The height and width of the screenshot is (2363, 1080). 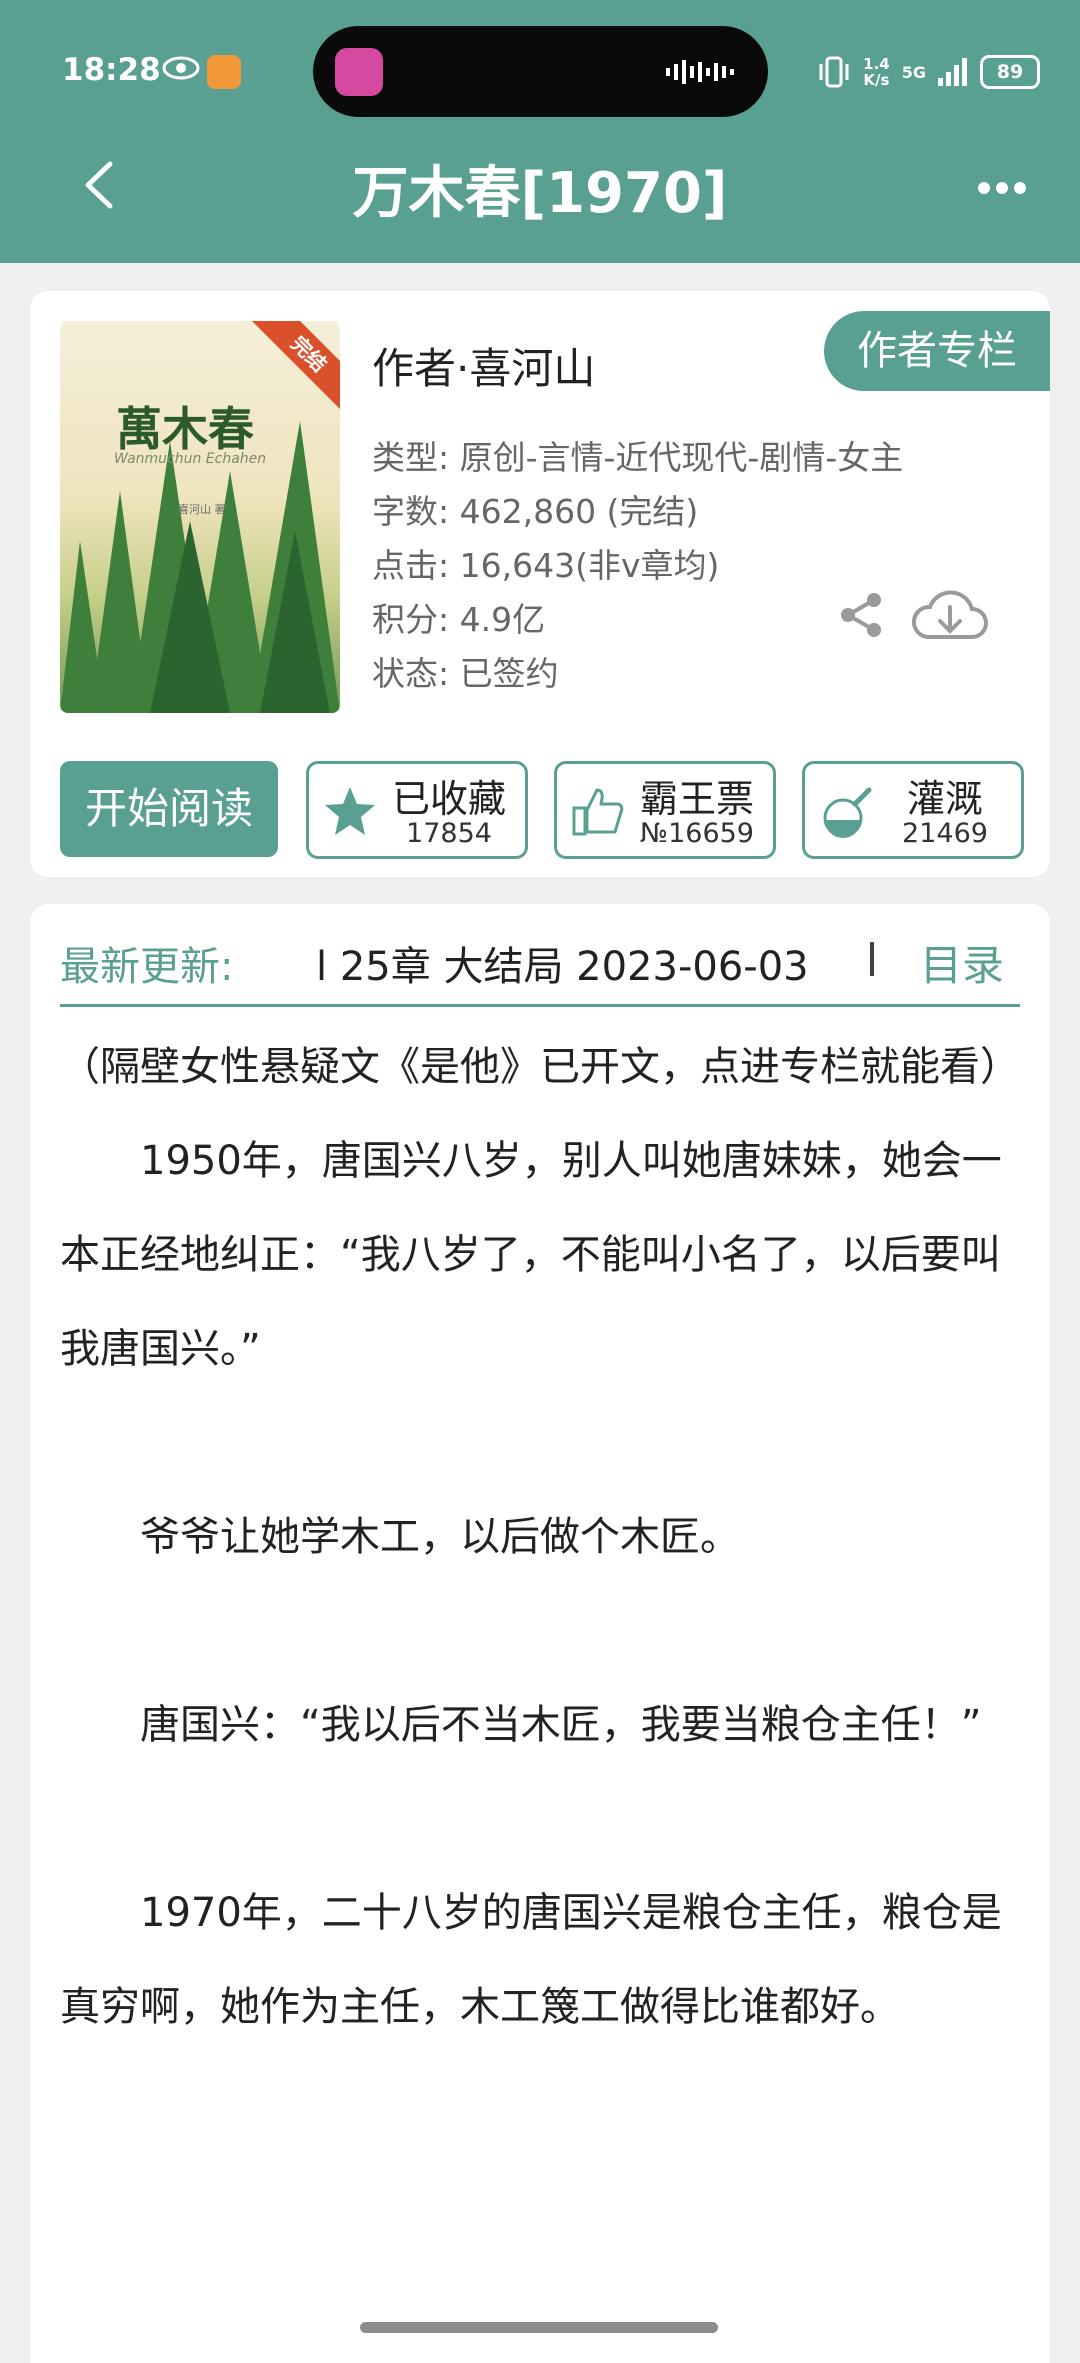 What do you see at coordinates (190, 459) in the screenshot?
I see `cover-subtitle: Wanmuchun Echahen` at bounding box center [190, 459].